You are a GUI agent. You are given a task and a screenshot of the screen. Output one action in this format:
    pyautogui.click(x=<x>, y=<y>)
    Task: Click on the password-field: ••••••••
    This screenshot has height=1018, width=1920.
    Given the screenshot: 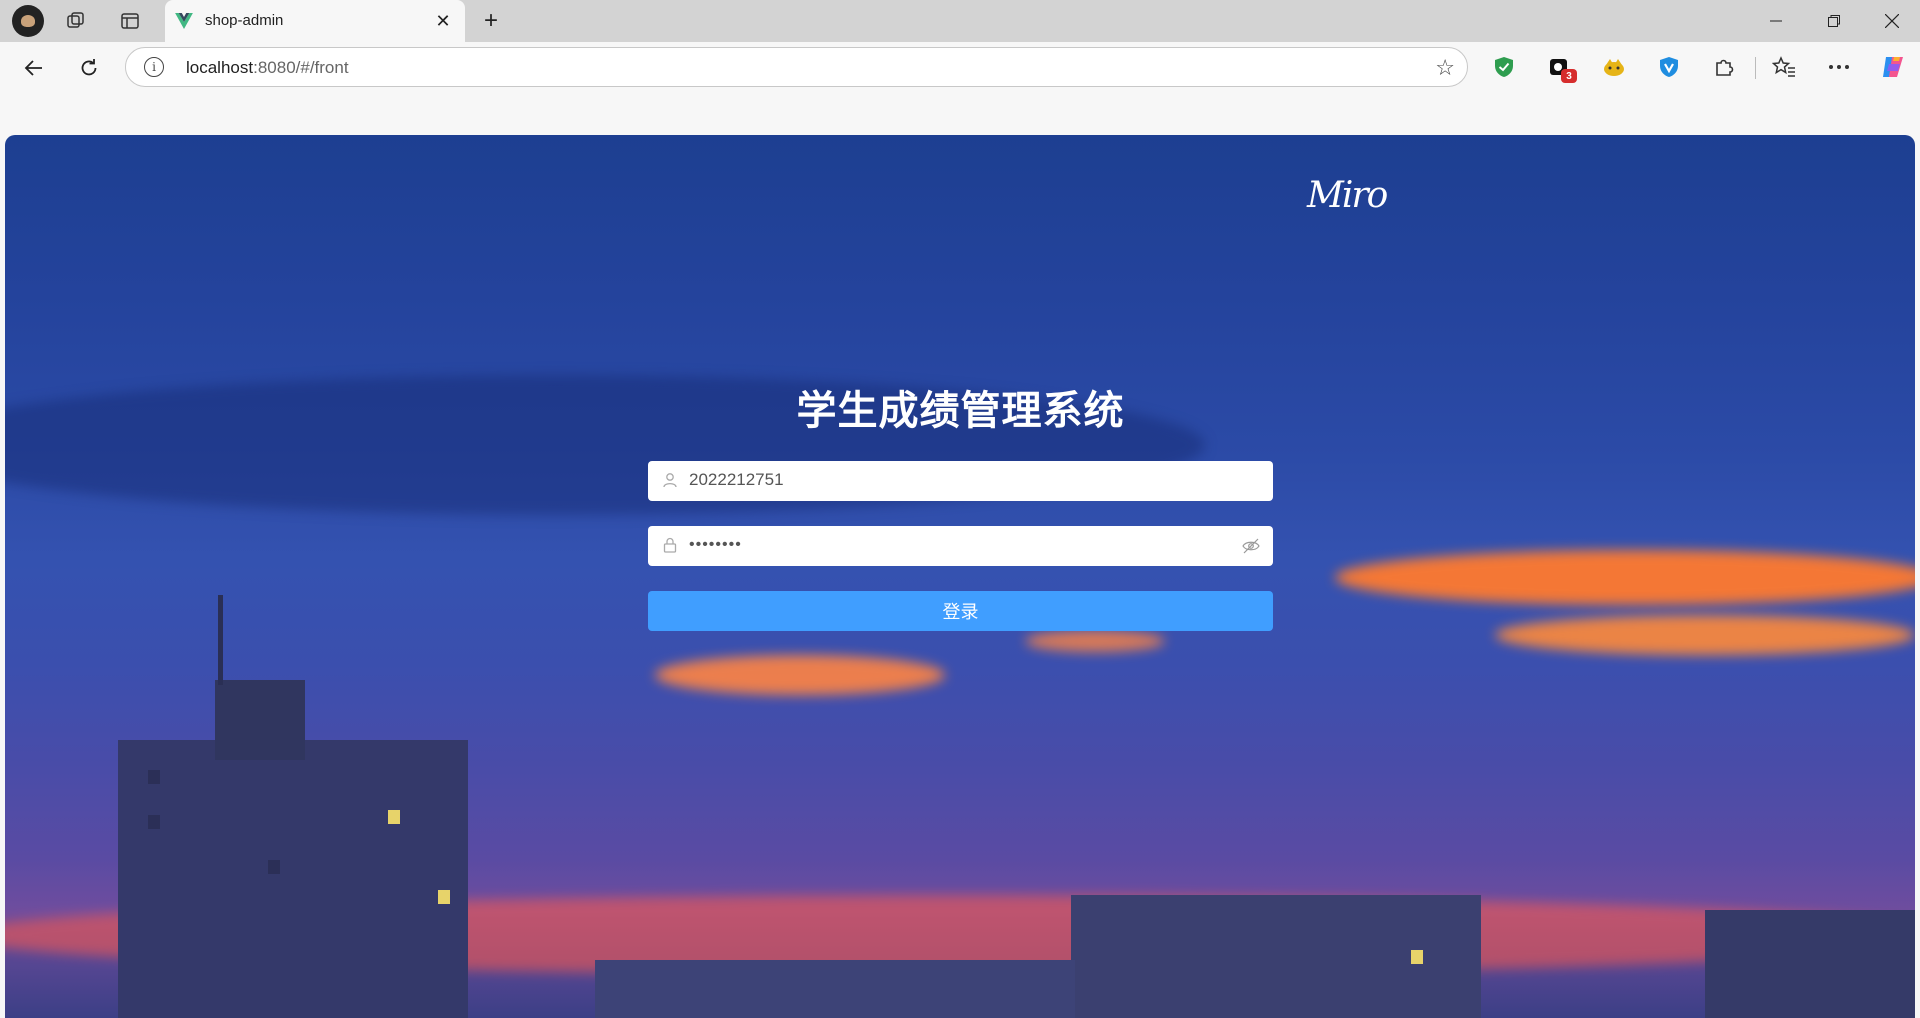 What is the action you would take?
    pyautogui.click(x=960, y=546)
    